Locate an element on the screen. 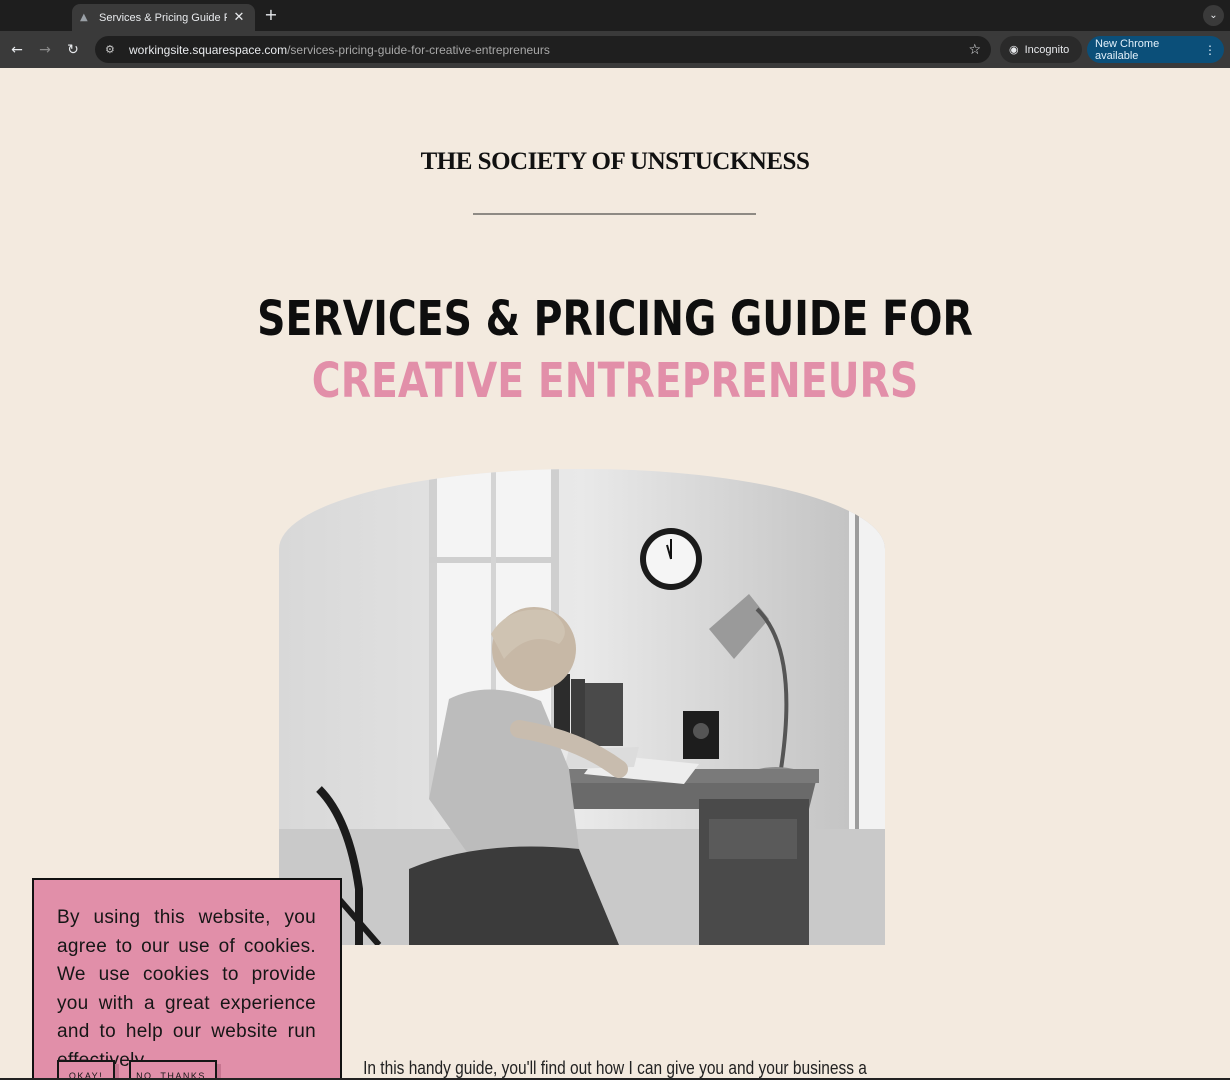 This screenshot has height=1080, width=1230. bookmark-star-icon: ☆ is located at coordinates (974, 50).